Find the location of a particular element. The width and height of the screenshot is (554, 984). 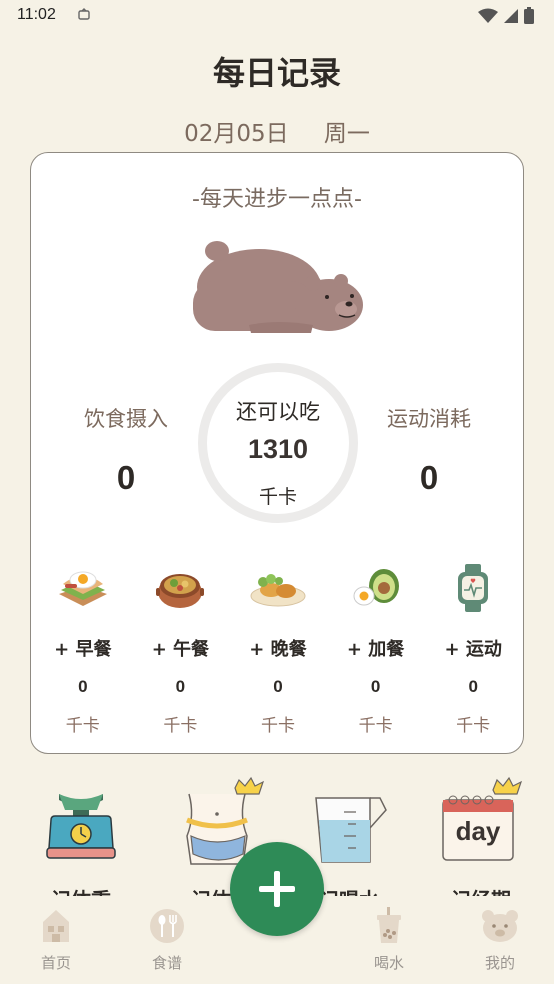

meal-label: + 早餐 is located at coordinates (83, 649).